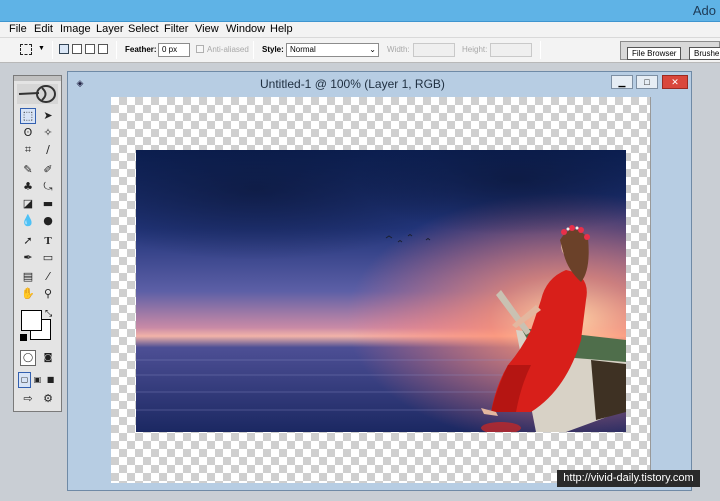 The width and height of the screenshot is (720, 501). I want to click on close-button: ✕, so click(675, 82).